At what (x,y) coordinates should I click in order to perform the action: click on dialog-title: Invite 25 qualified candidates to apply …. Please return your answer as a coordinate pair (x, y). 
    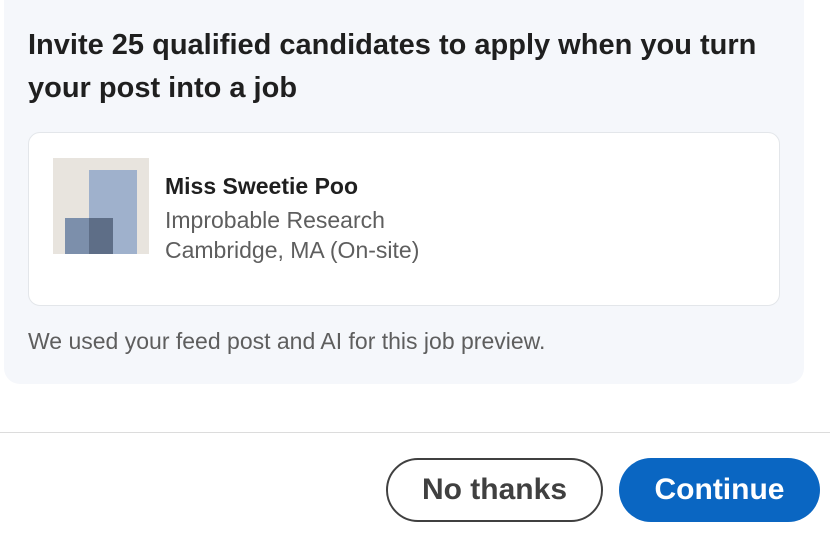
    Looking at the image, I should click on (392, 66).